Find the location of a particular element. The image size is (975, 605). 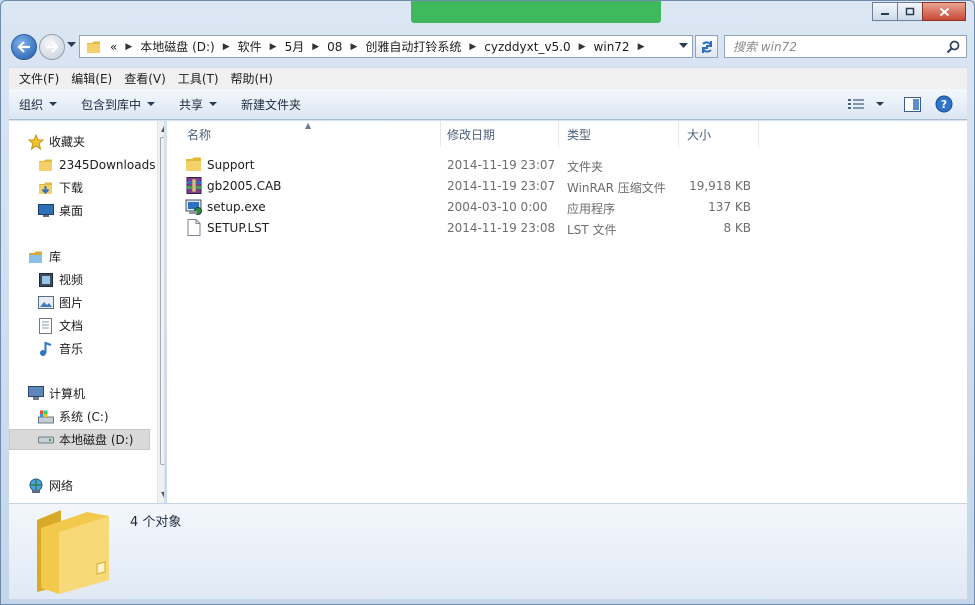

nav-item-label: 2345Downloads is located at coordinates (107, 164).